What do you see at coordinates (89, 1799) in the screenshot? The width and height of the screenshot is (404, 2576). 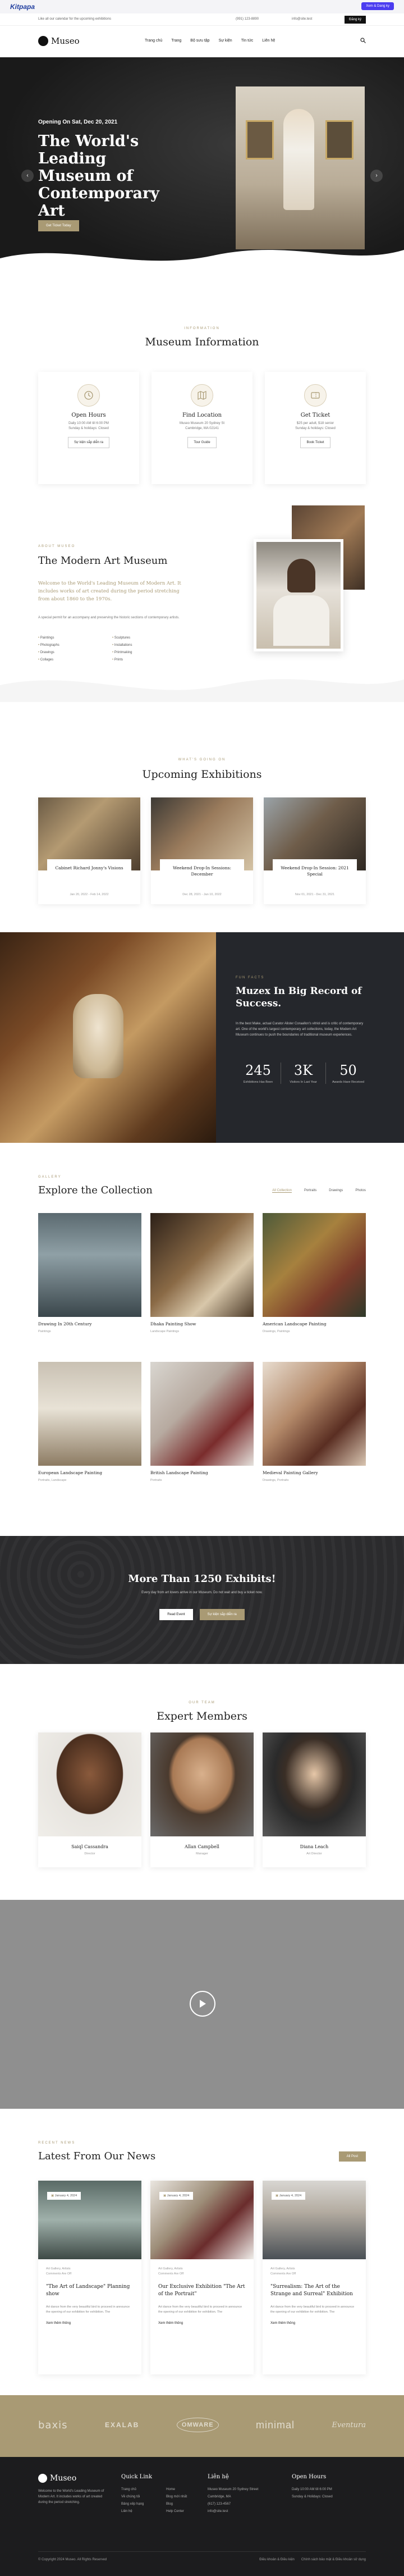 I see `team-member-card: Saiql Cassandra Director` at bounding box center [89, 1799].